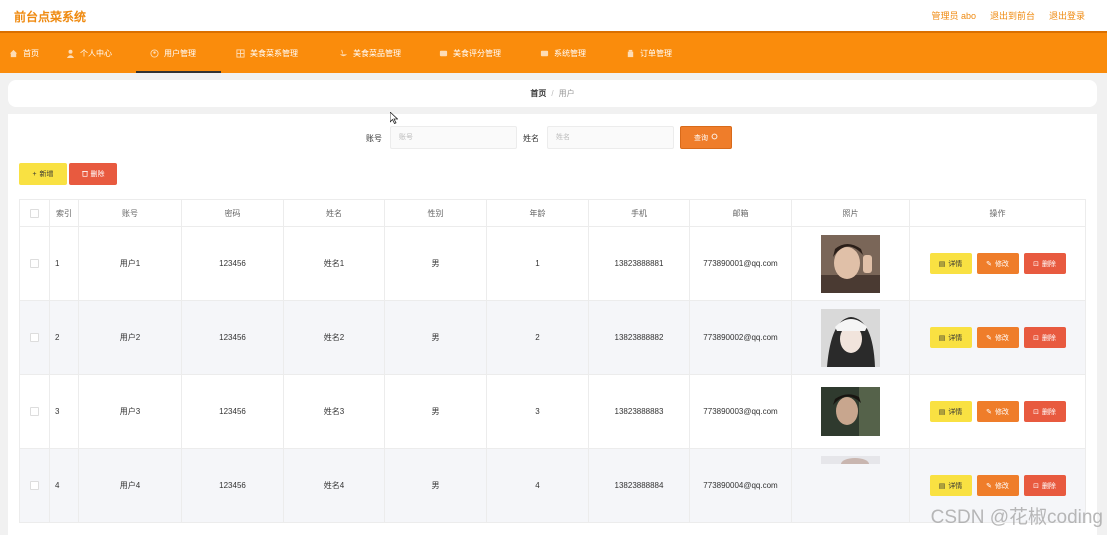 The image size is (1107, 535). Describe the element at coordinates (453, 137) in the screenshot. I see `account-search-input` at that location.